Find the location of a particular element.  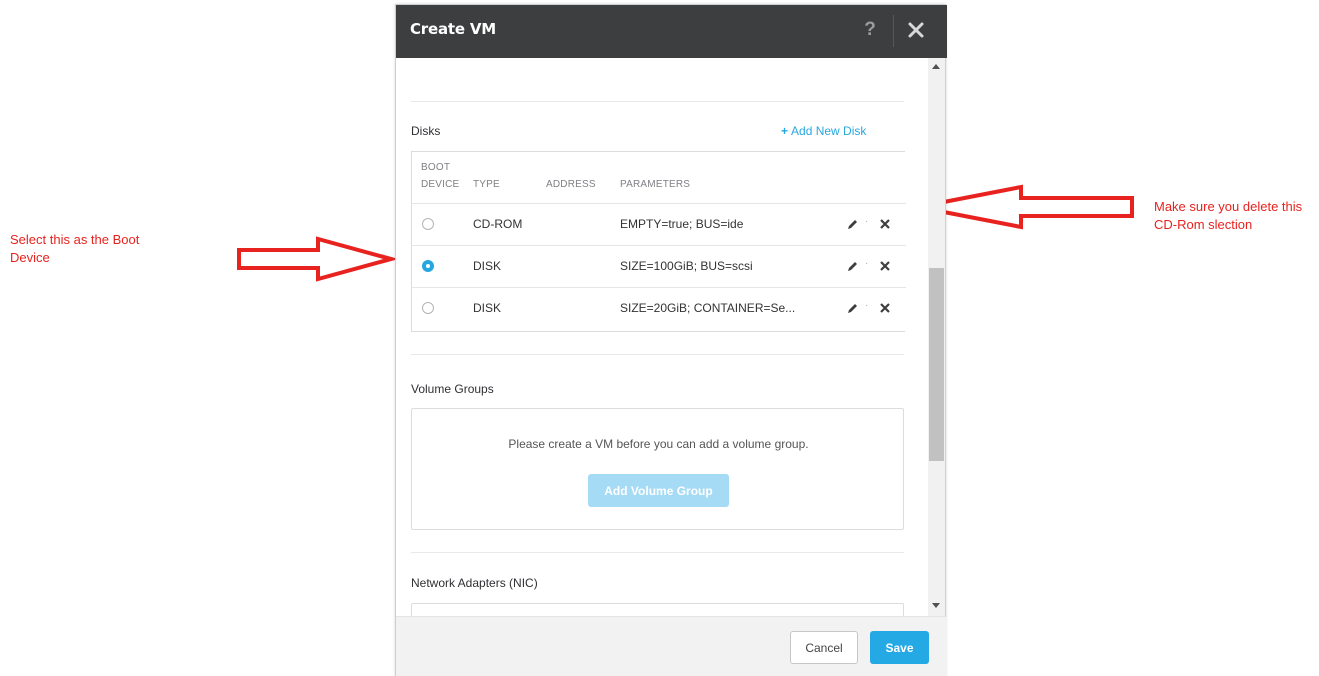

scrollbar-thumb is located at coordinates (936, 364).